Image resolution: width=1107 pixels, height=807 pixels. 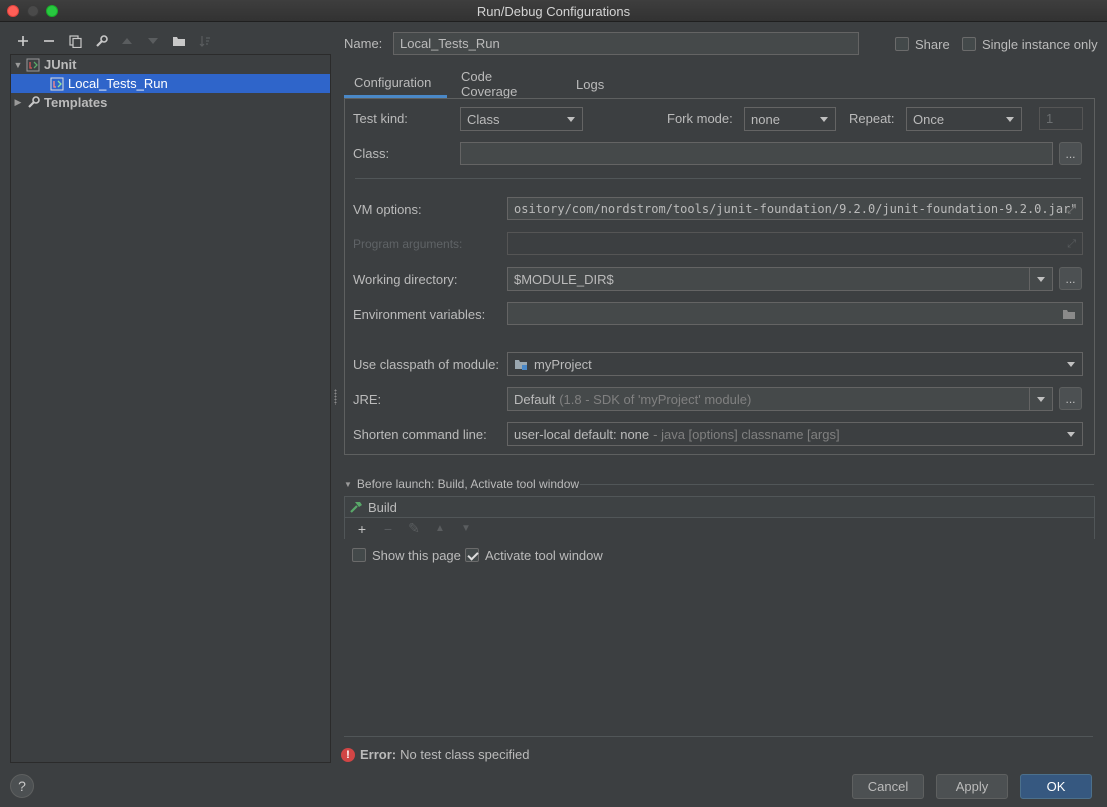 I want to click on title-bar: Run/Debug Configurations, so click(x=553, y=11).